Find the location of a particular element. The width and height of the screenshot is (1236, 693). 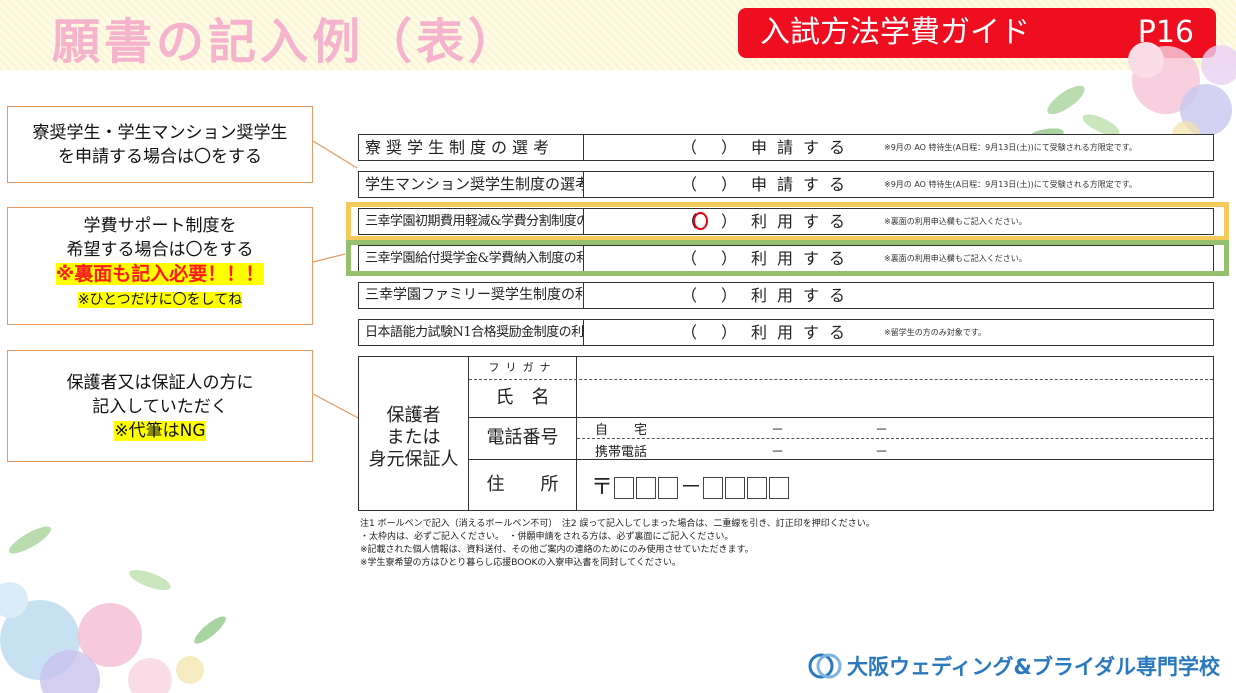

callout-guardian-hint: ※代筆はNG is located at coordinates (160, 431).